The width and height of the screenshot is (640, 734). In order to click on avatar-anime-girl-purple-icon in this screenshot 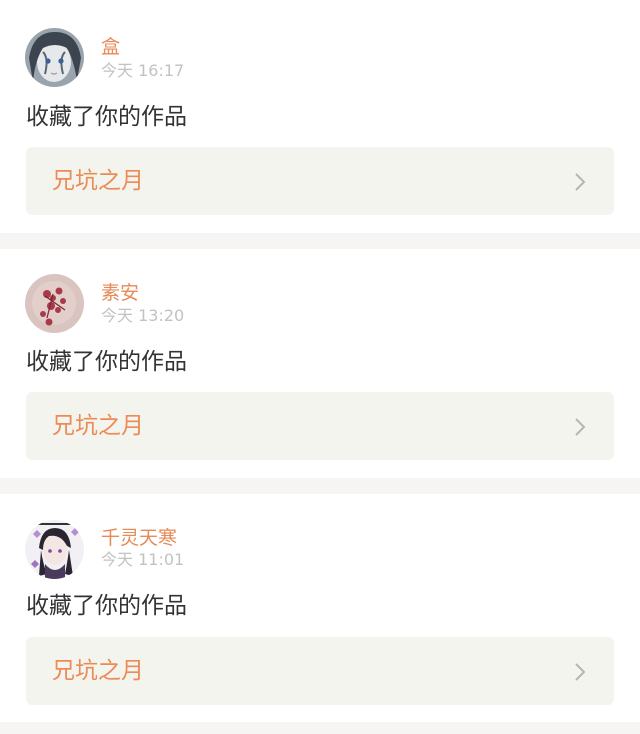, I will do `click(54, 549)`.